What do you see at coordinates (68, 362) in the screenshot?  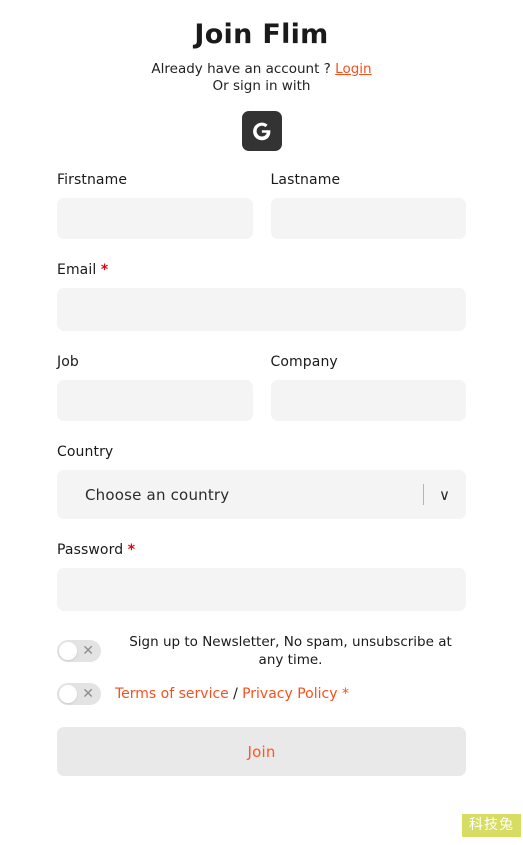 I see `job-label: Job` at bounding box center [68, 362].